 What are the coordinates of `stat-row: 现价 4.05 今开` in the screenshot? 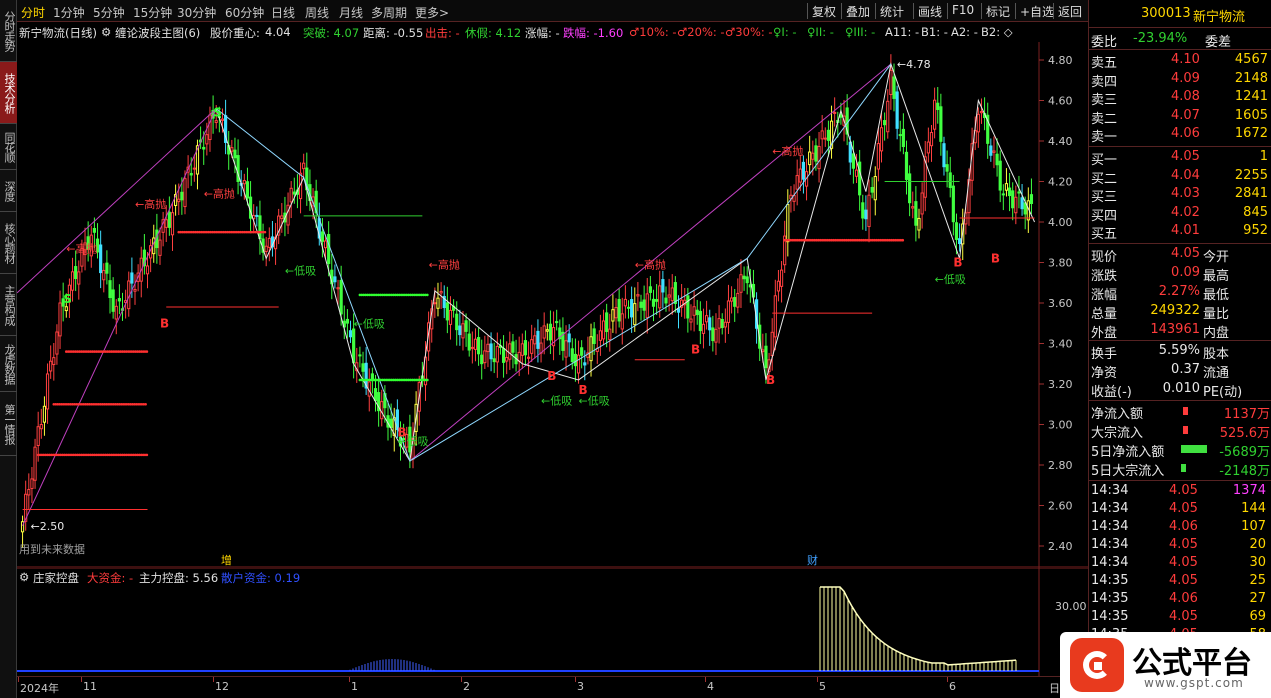 It's located at (1180, 255).